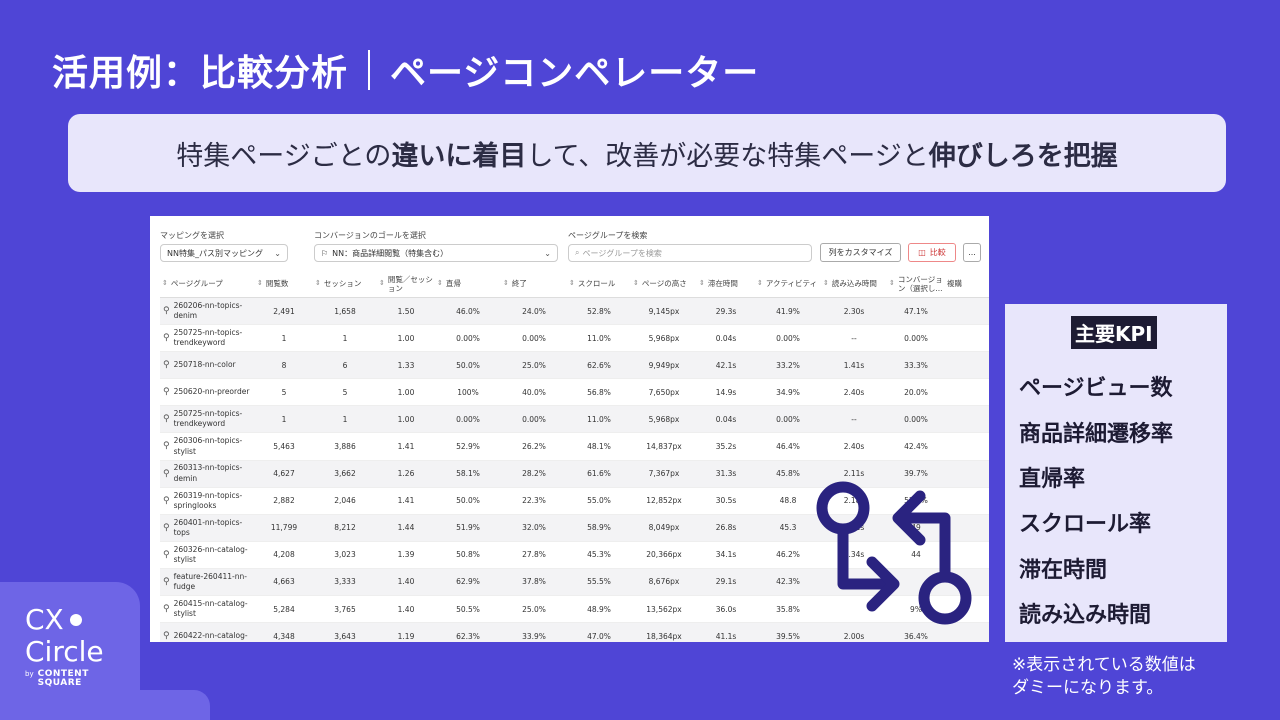  Describe the element at coordinates (1088, 687) in the screenshot. I see `note-line-2: ダミーになります。` at that location.